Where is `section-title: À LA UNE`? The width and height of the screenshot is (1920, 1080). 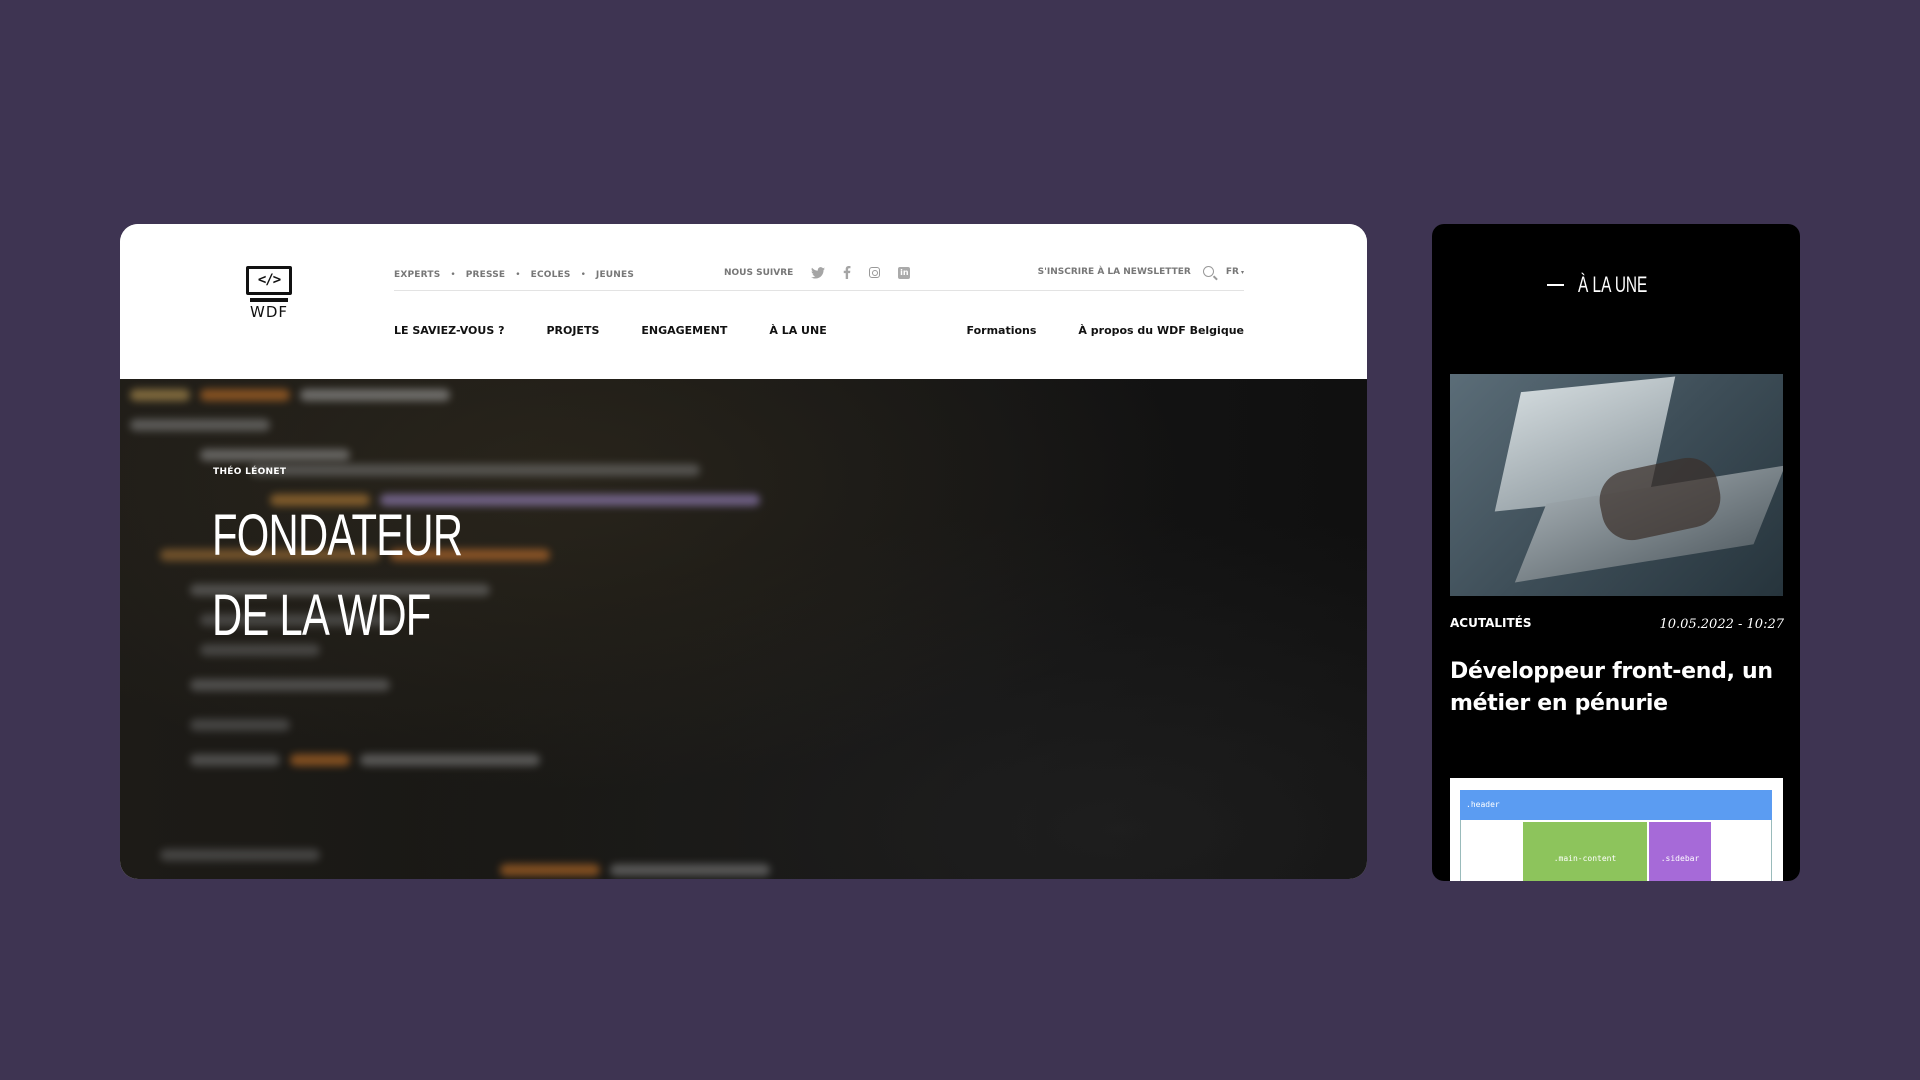
section-title: À LA UNE is located at coordinates (1613, 284).